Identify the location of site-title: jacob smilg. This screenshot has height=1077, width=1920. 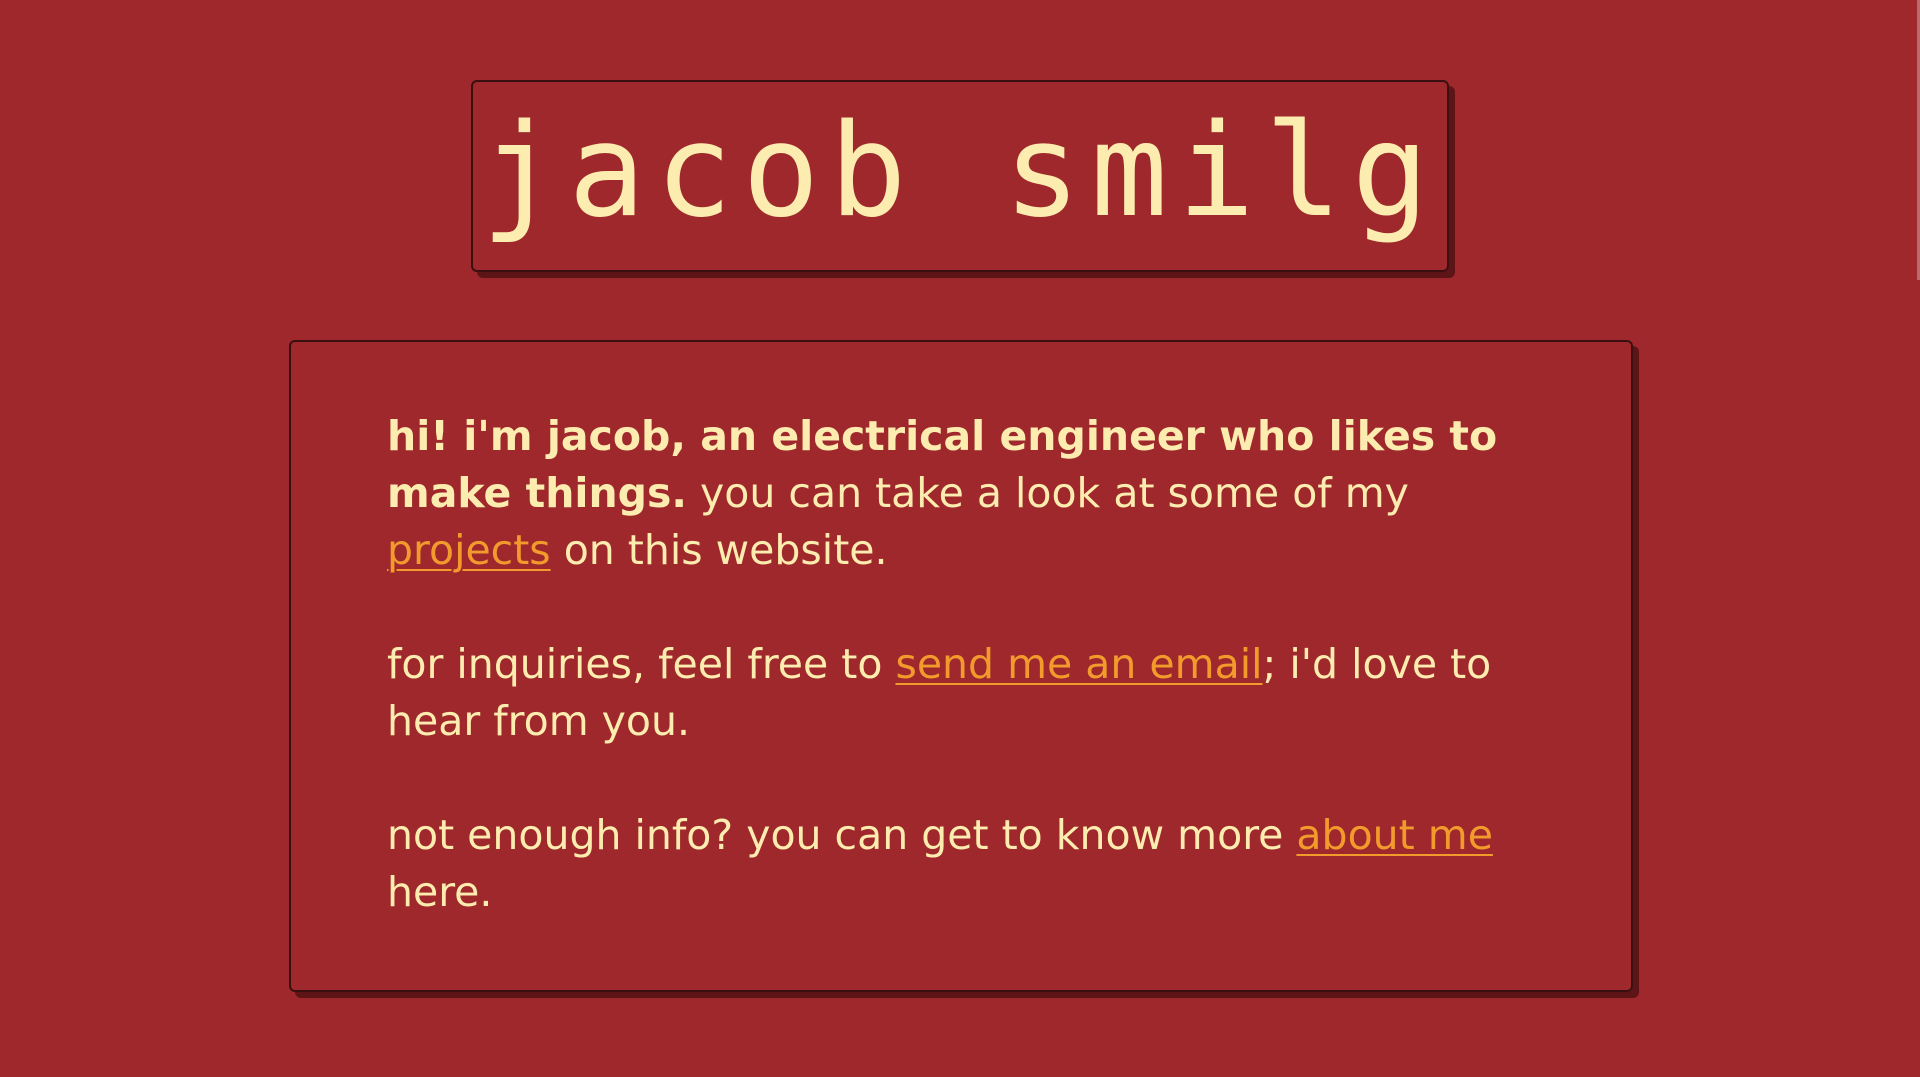
(960, 171).